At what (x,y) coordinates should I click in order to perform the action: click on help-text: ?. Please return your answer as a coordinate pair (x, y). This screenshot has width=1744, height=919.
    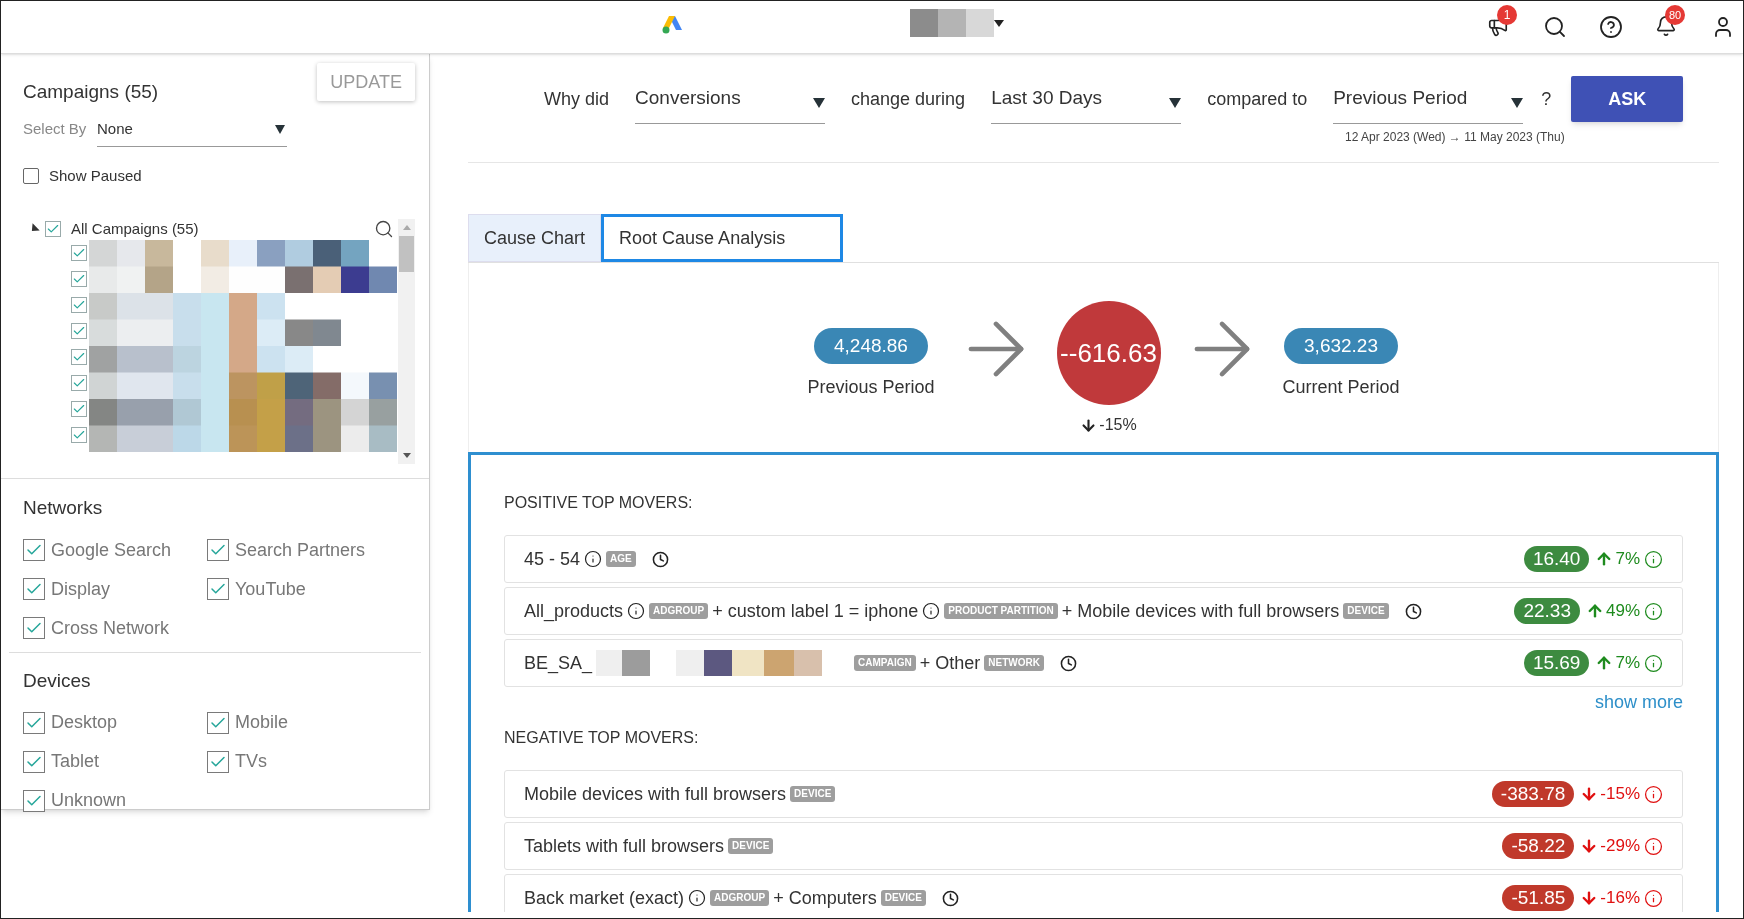
    Looking at the image, I should click on (1546, 99).